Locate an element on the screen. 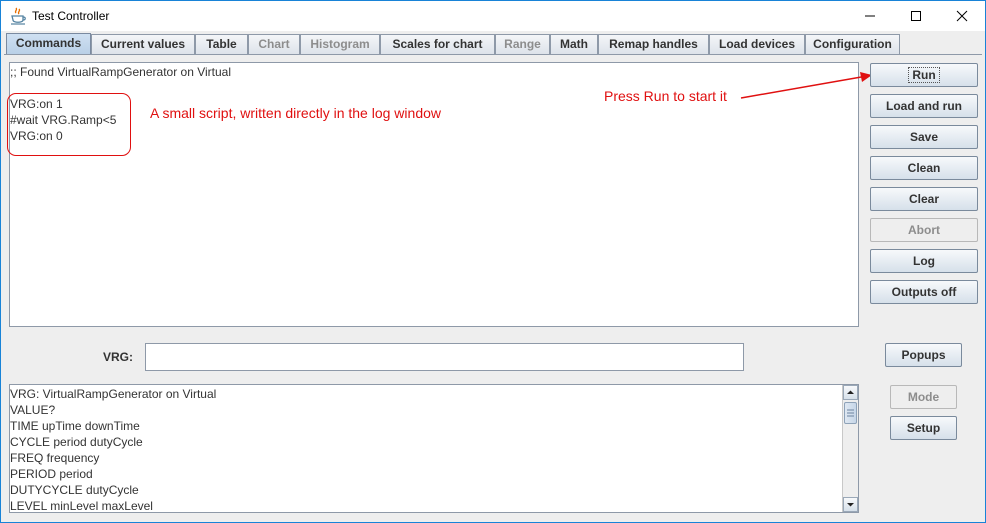  device-command-input is located at coordinates (444, 357).